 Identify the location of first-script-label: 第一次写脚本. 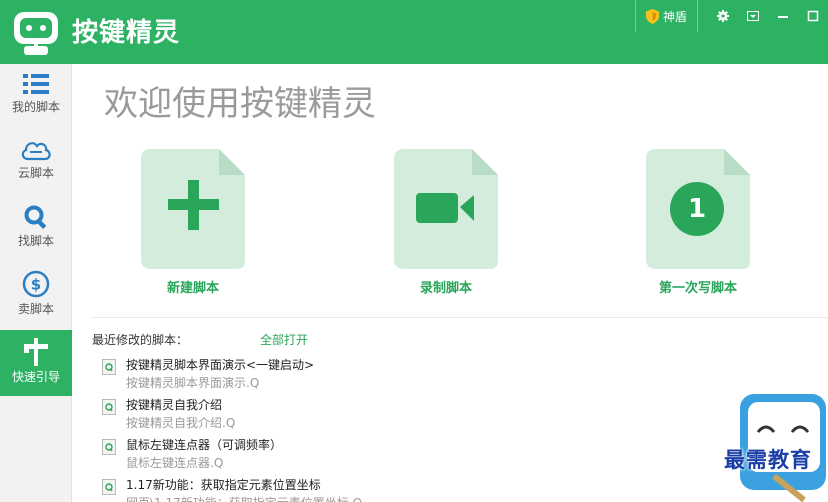
(698, 286).